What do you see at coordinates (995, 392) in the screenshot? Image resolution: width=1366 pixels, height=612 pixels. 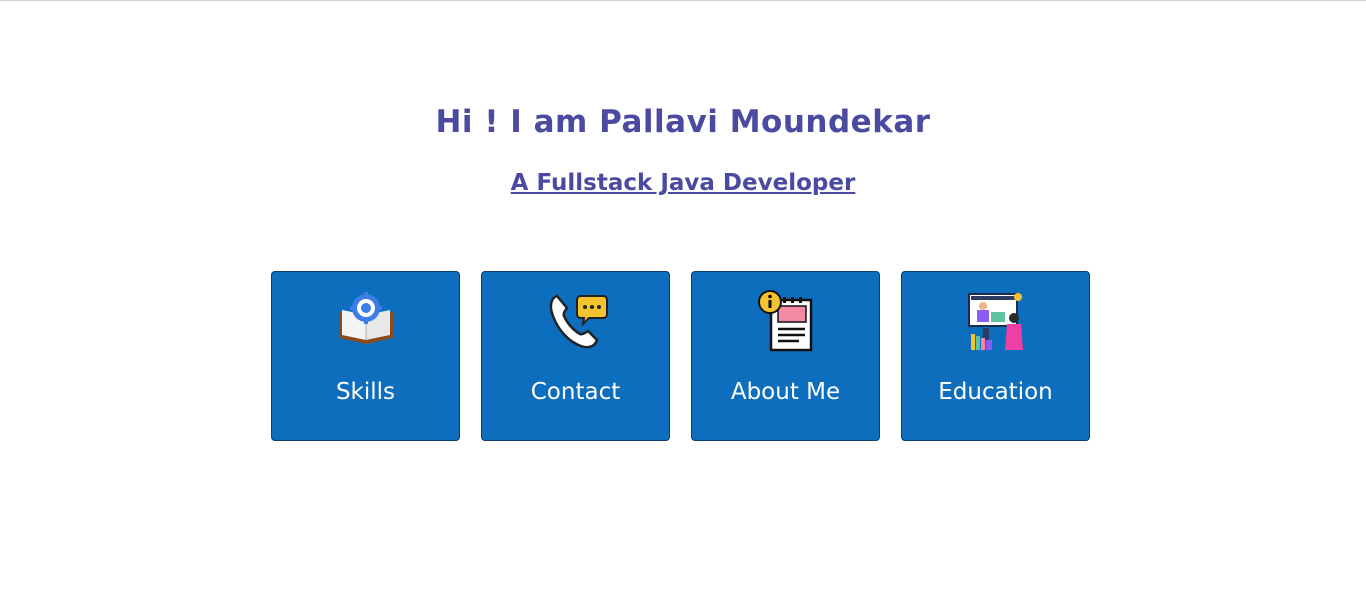 I see `education-card-label: Education` at bounding box center [995, 392].